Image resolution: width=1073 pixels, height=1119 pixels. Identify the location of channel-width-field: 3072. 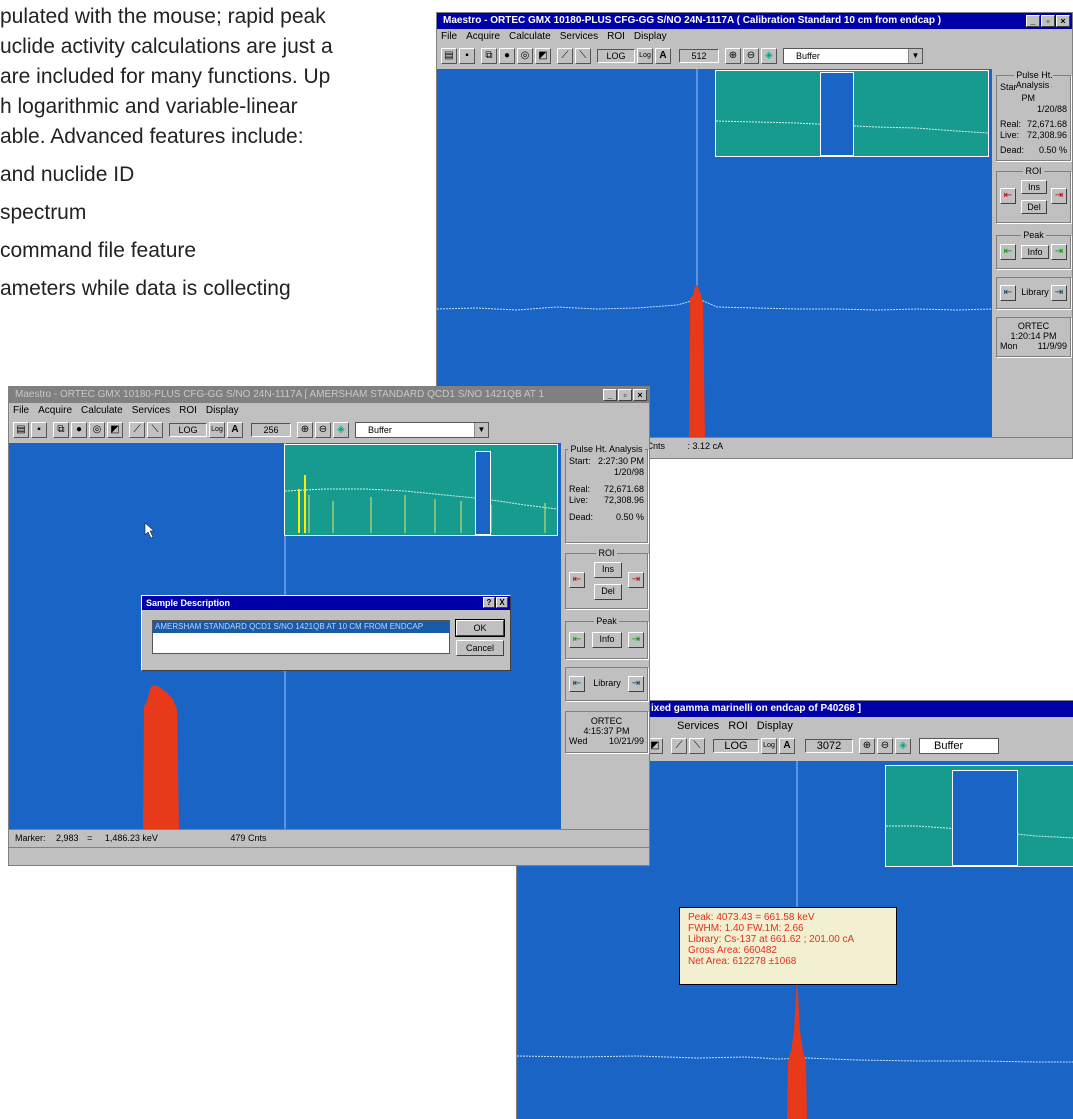
(829, 746).